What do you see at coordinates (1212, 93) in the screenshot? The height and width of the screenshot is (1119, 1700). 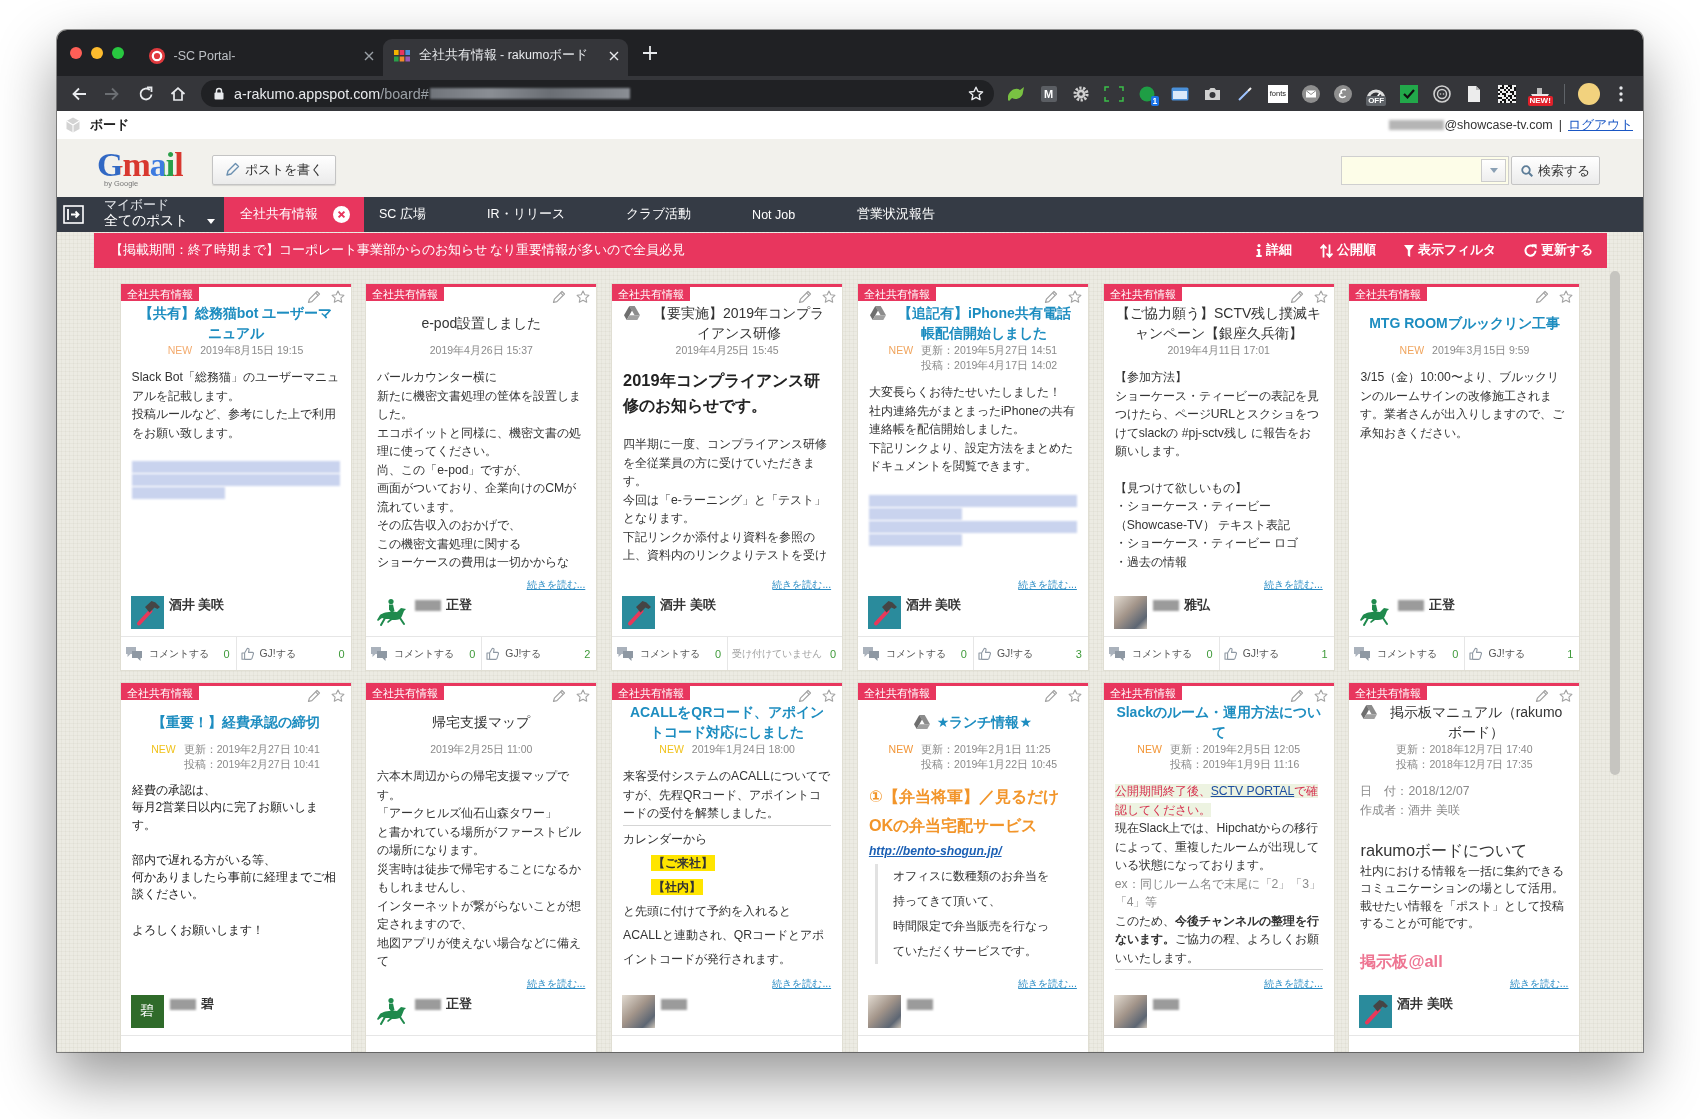 I see `camera-icon` at bounding box center [1212, 93].